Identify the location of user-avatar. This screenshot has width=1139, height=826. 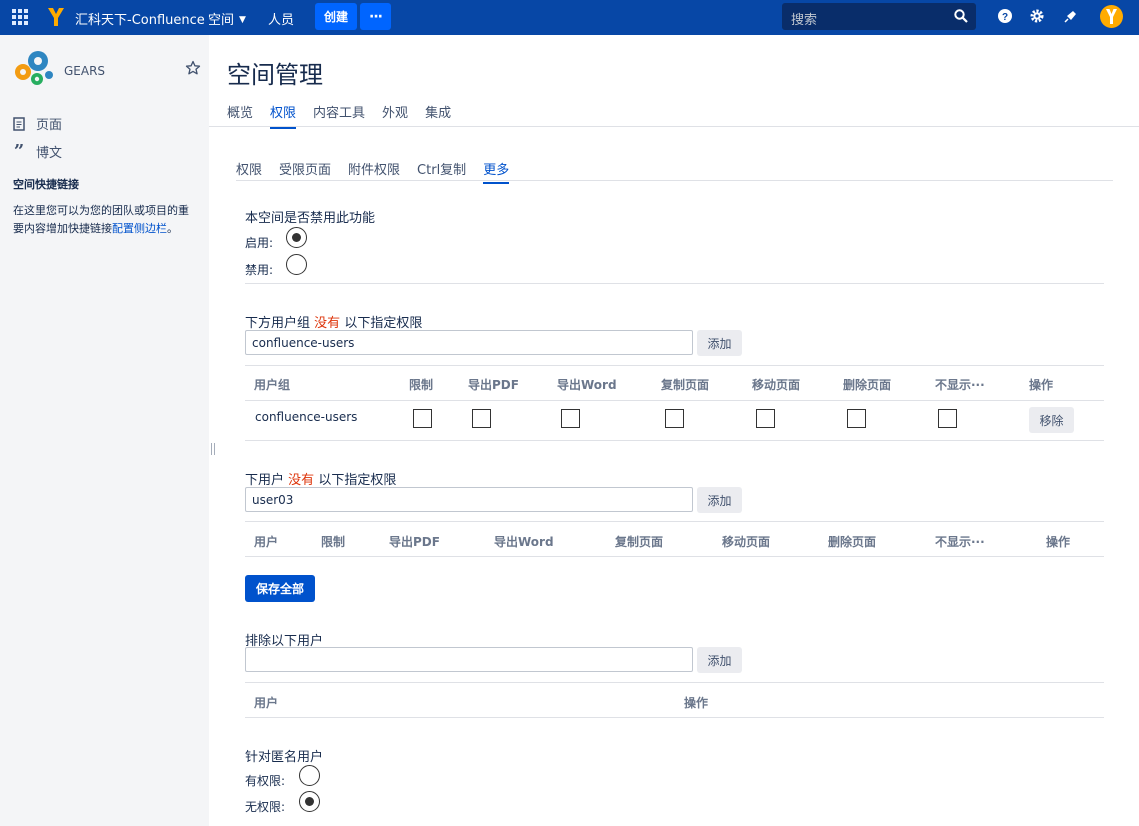
(1111, 16).